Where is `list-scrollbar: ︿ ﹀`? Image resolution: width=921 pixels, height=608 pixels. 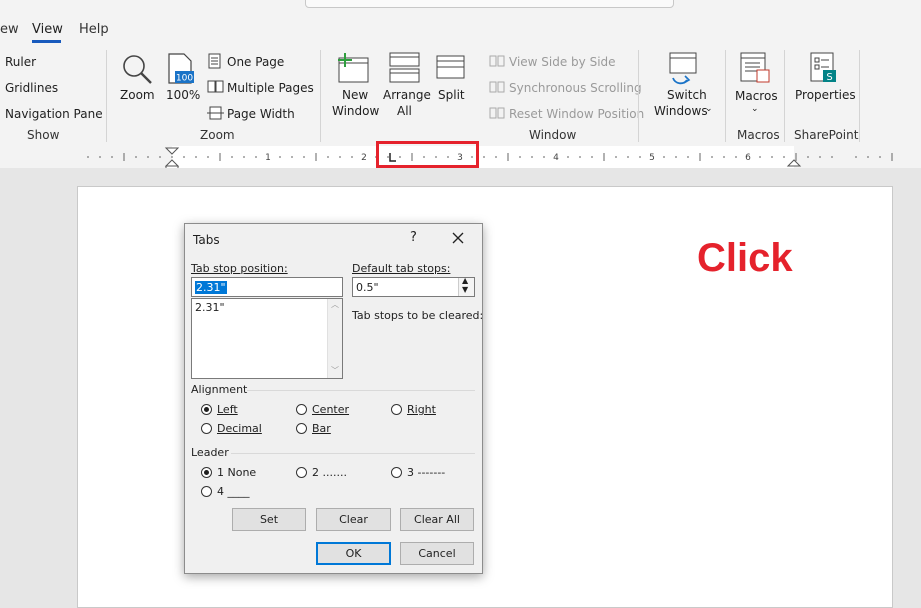 list-scrollbar: ︿ ﹀ is located at coordinates (334, 338).